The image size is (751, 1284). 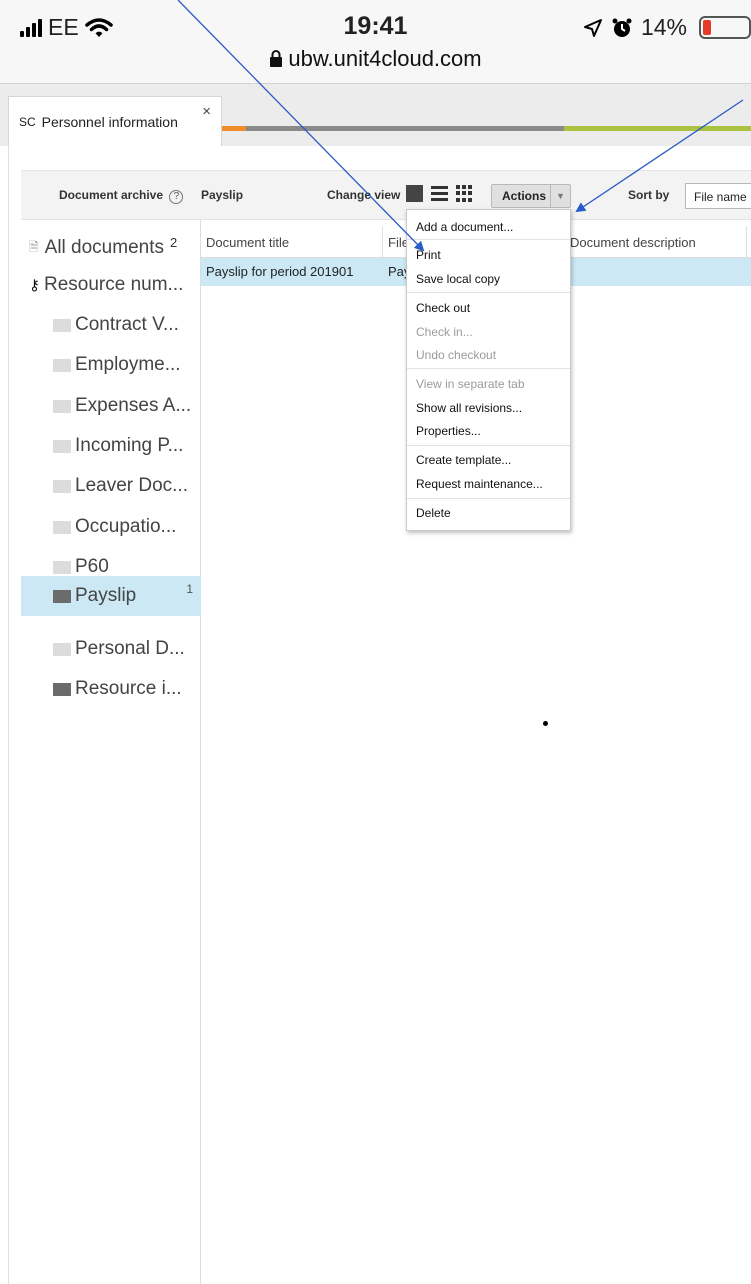 What do you see at coordinates (443, 308) in the screenshot?
I see `menu-item-check-out: Check out` at bounding box center [443, 308].